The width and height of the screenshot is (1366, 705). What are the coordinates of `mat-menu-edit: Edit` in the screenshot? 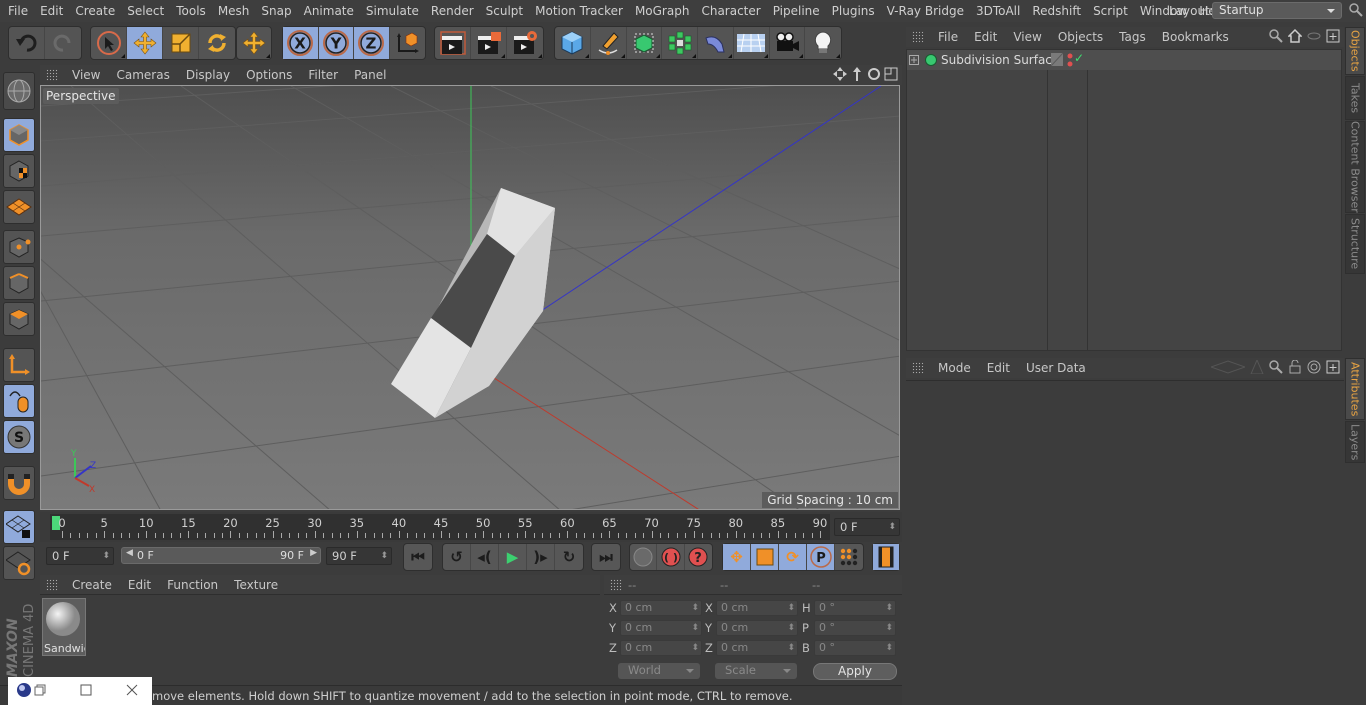 It's located at (139, 585).